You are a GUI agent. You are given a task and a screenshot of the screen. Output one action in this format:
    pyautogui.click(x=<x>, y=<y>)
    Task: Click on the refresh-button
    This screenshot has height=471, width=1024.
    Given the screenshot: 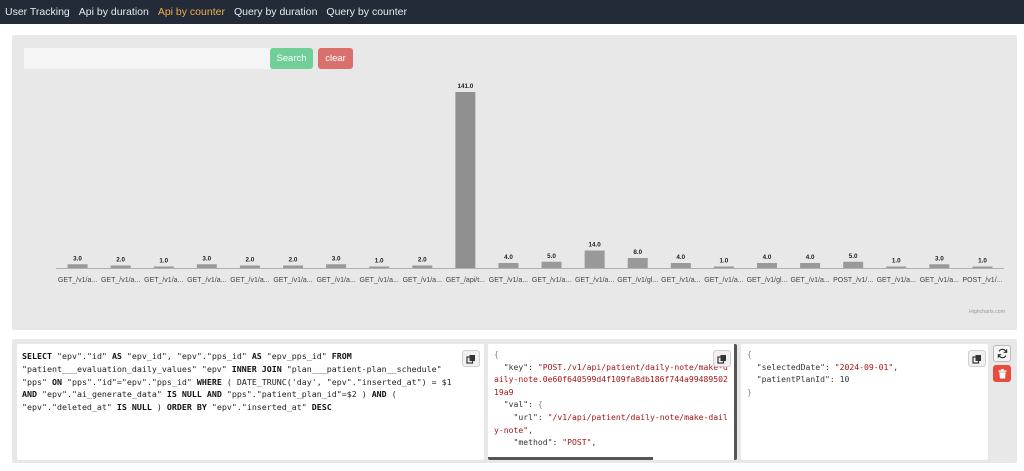 What is the action you would take?
    pyautogui.click(x=1002, y=353)
    